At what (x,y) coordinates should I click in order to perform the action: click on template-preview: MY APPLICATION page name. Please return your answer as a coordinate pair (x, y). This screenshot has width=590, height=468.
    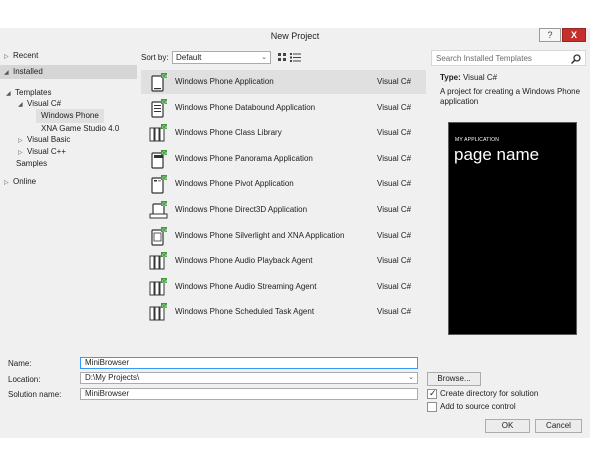
    Looking at the image, I should click on (512, 228).